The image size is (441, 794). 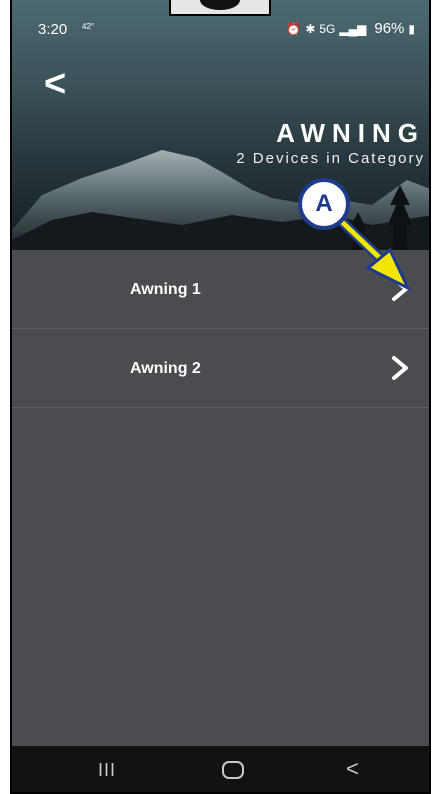 I want to click on tab-shape, so click(x=220, y=5).